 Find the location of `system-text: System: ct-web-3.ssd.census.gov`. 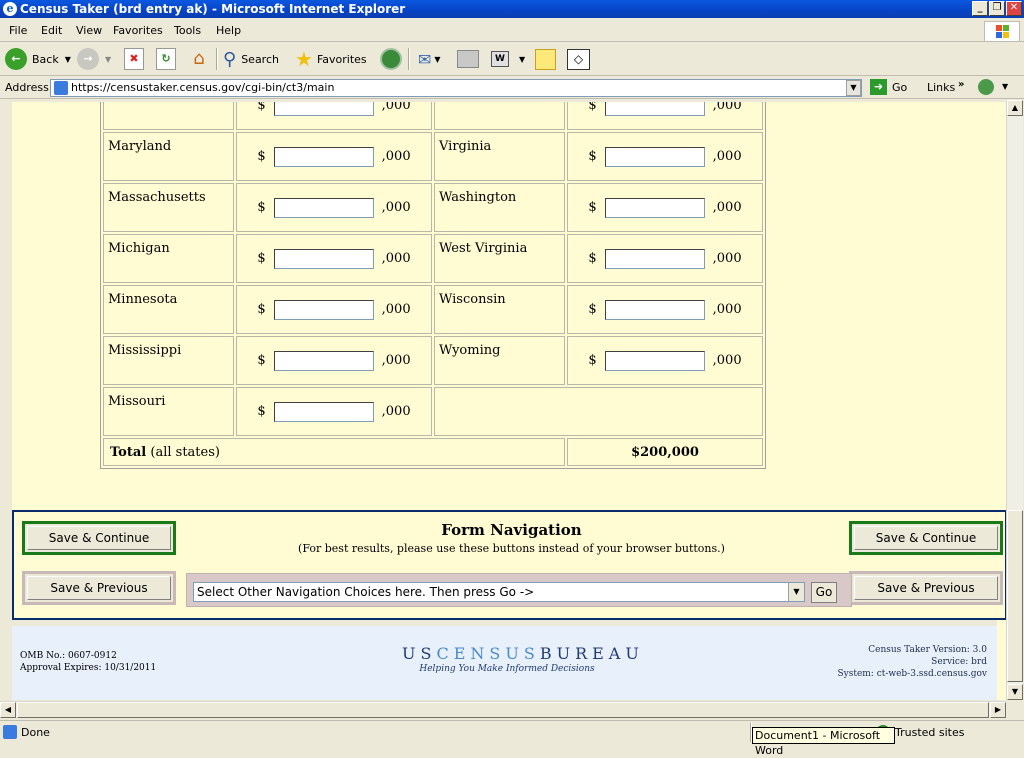

system-text: System: ct-web-3.ssd.census.gov is located at coordinates (912, 674).